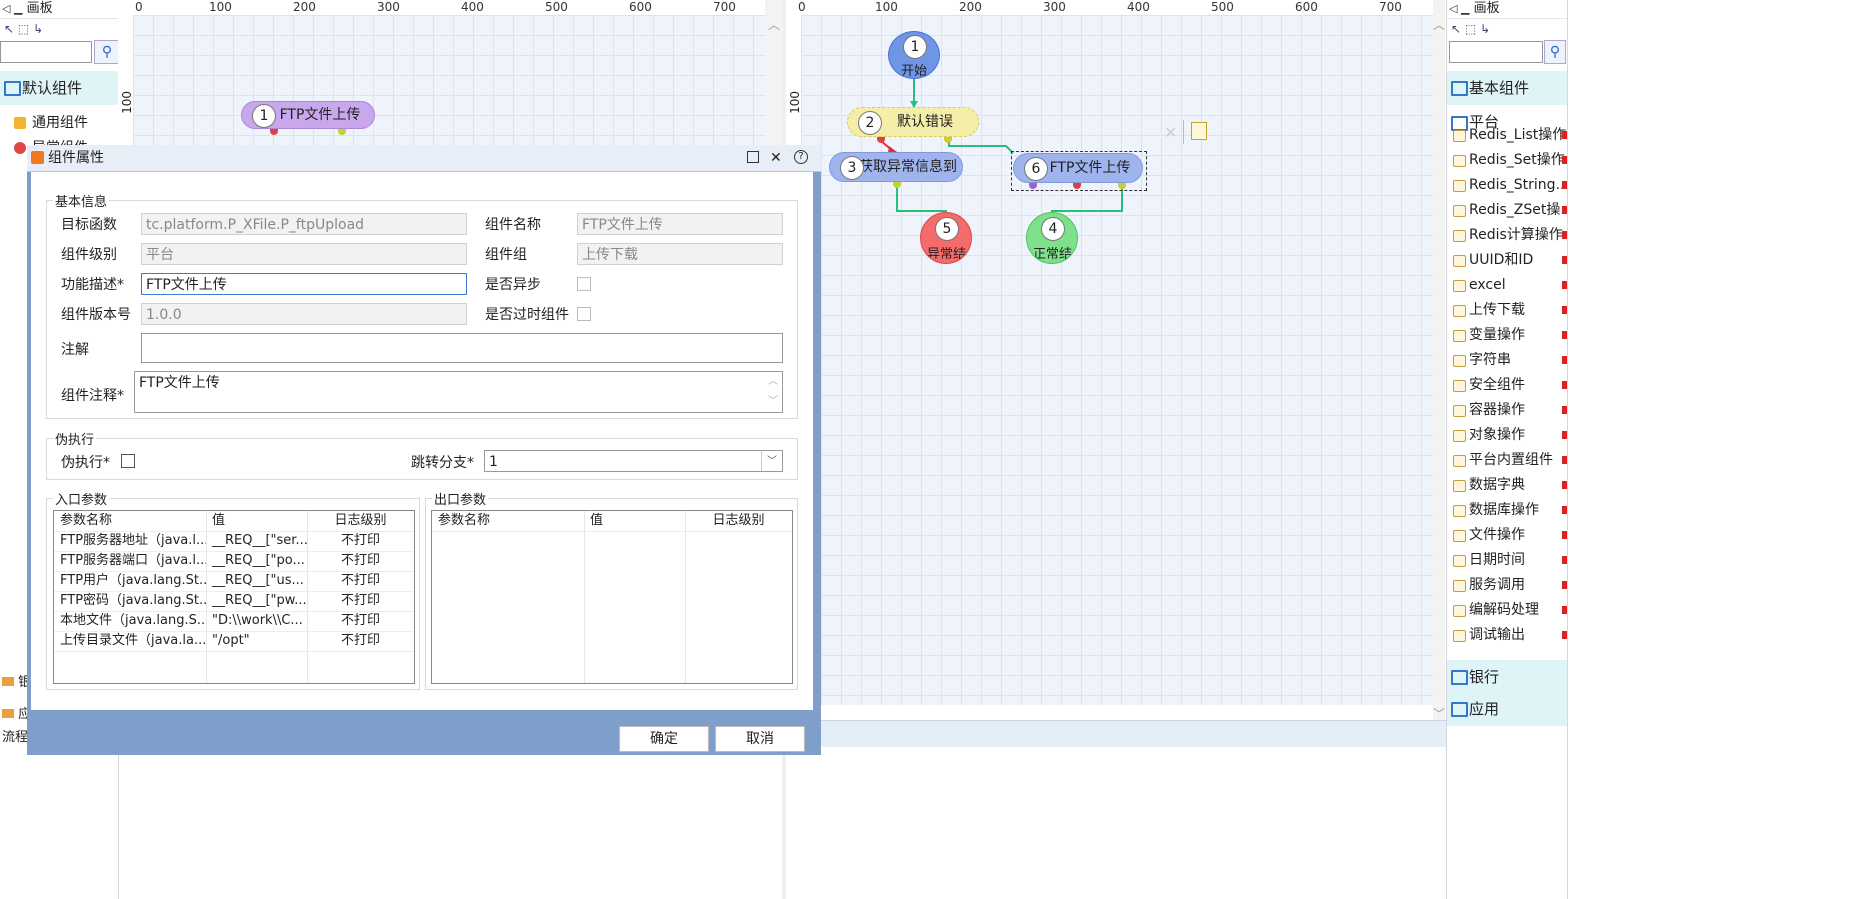 The height and width of the screenshot is (899, 1866). Describe the element at coordinates (1507, 635) in the screenshot. I see `palette-item-platform: 调试输出` at that location.